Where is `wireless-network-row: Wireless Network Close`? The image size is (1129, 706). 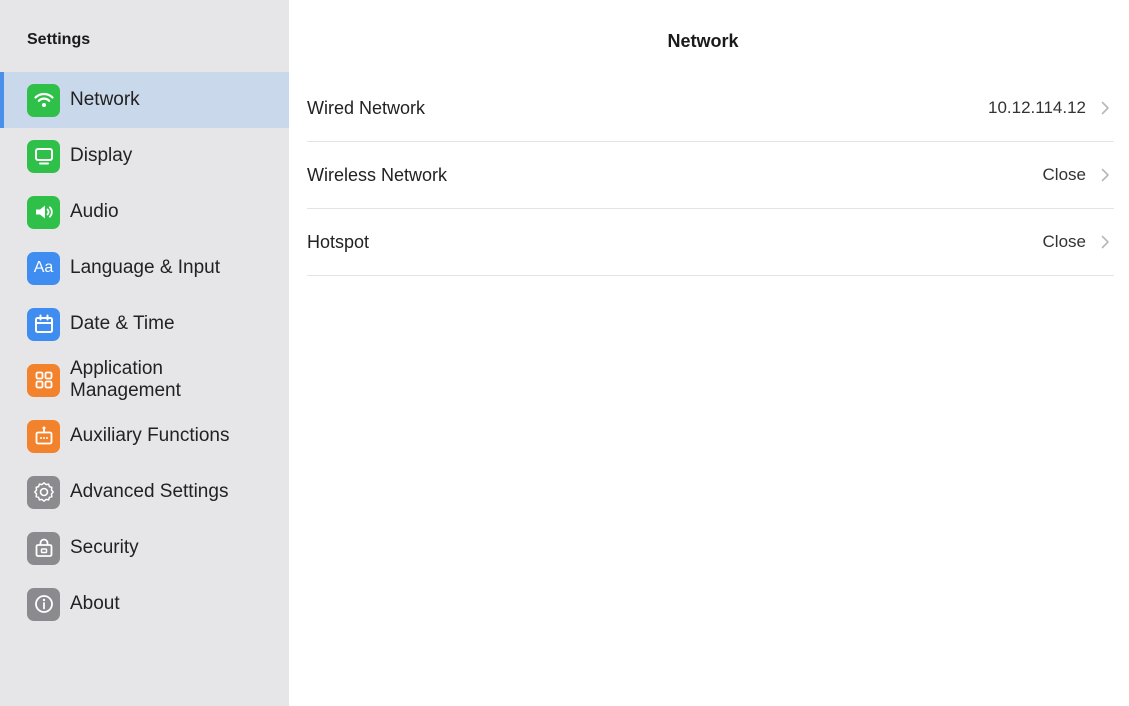
wireless-network-row: Wireless Network Close is located at coordinates (710, 175).